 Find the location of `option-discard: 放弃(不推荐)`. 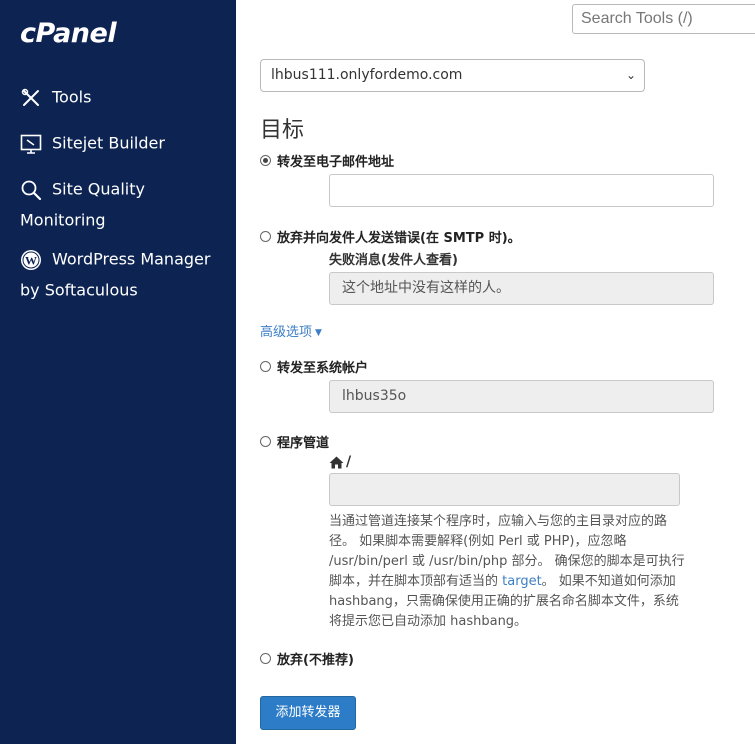

option-discard: 放弃(不推荐) is located at coordinates (307, 658).